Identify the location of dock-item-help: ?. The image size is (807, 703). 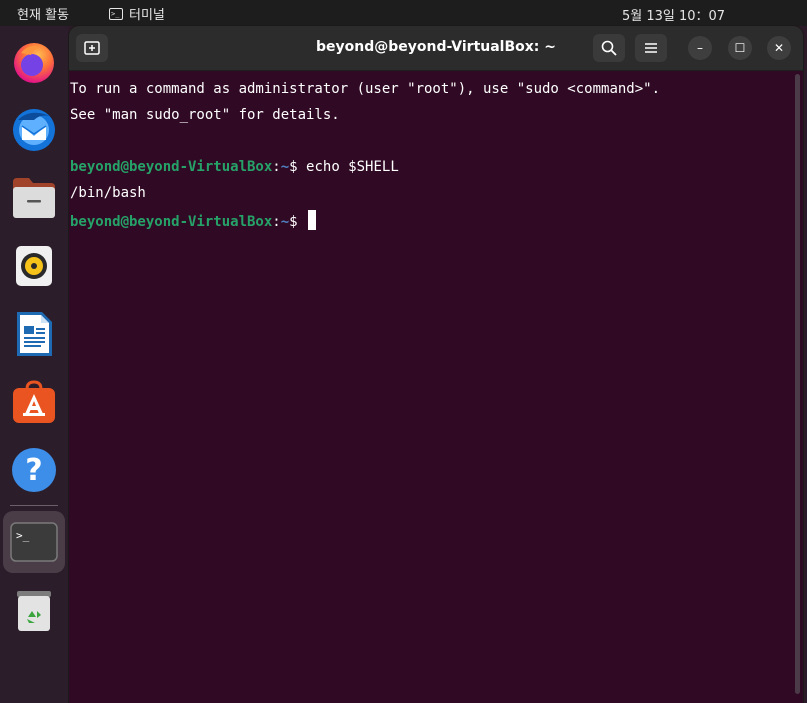
(34, 470).